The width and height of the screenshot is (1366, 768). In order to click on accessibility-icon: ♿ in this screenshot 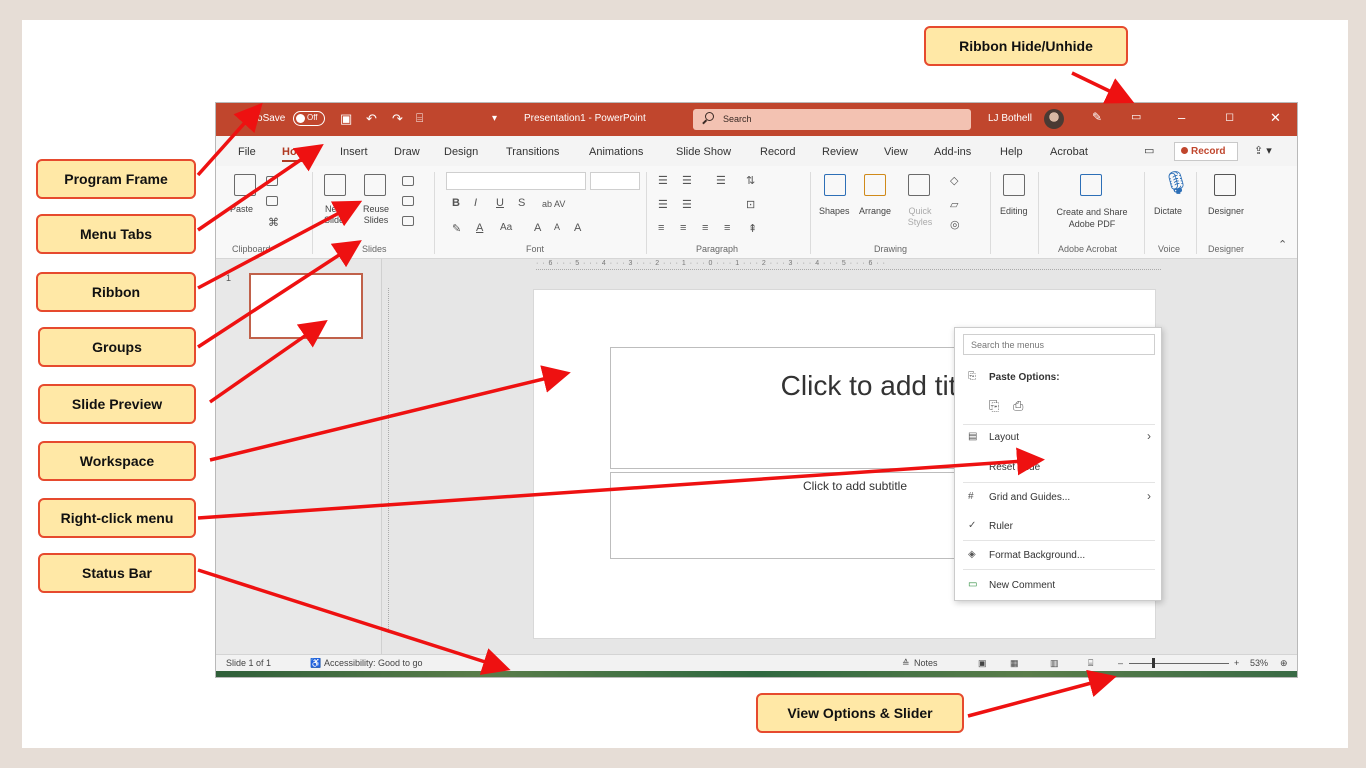, I will do `click(315, 663)`.